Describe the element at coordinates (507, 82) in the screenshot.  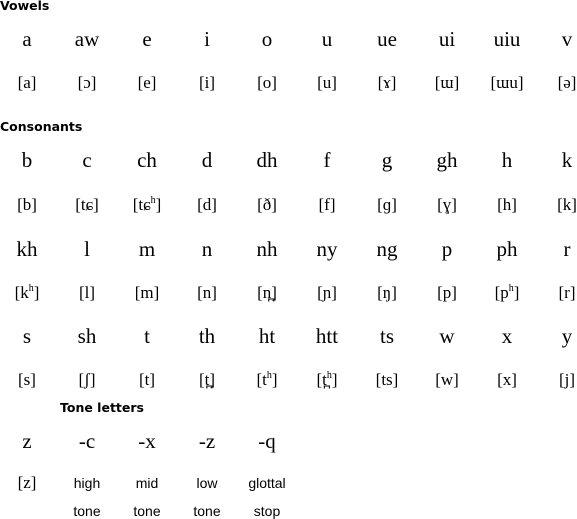
I see `vowel-ipa: [ɯu]` at that location.